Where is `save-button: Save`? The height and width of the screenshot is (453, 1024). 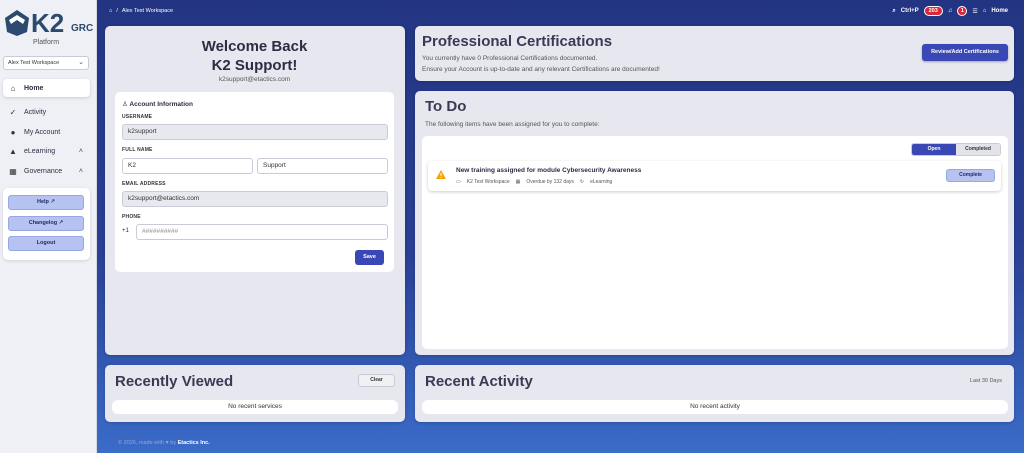 save-button: Save is located at coordinates (369, 257).